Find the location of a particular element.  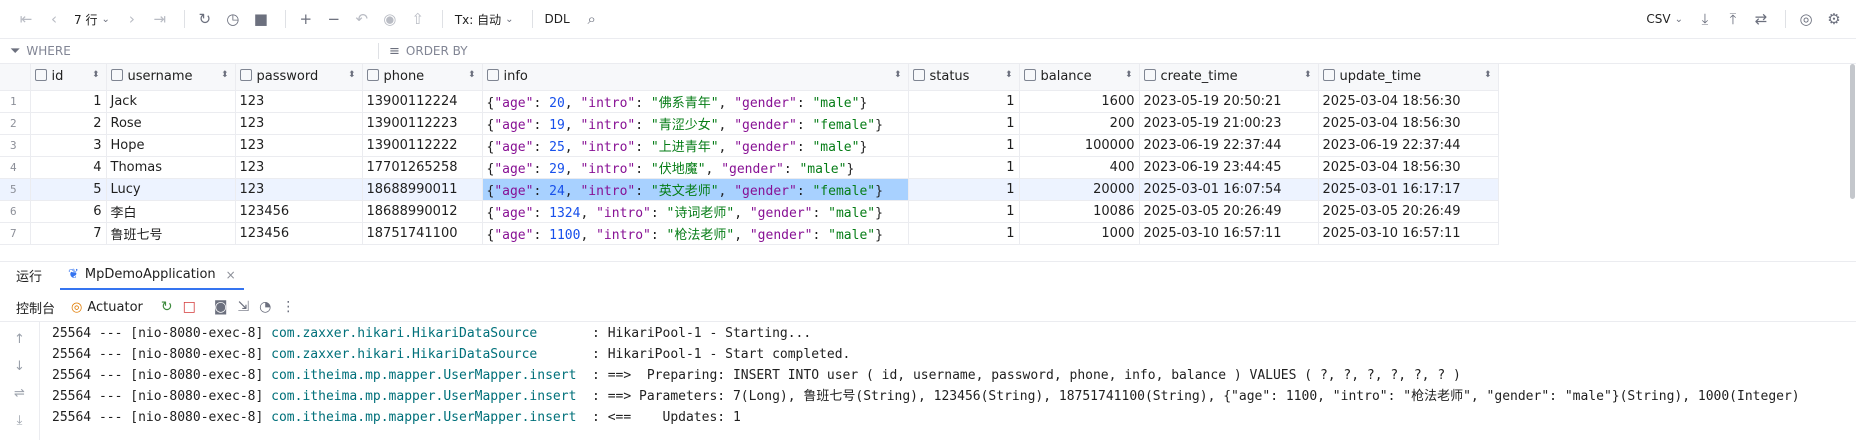

column-header-username: username ⬍ is located at coordinates (171, 77).